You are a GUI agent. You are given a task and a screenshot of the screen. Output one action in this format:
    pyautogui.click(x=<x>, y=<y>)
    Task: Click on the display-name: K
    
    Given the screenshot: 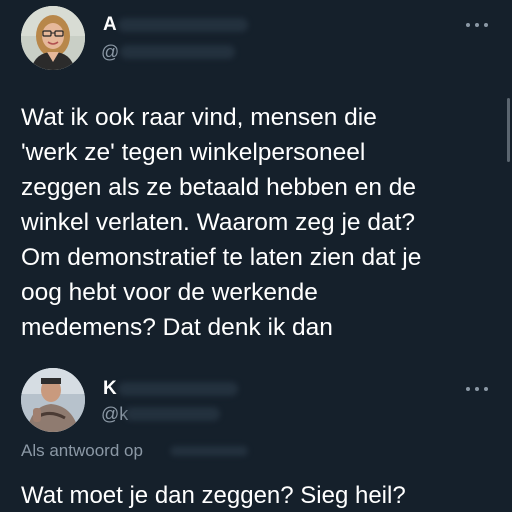 What is the action you would take?
    pyautogui.click(x=110, y=389)
    